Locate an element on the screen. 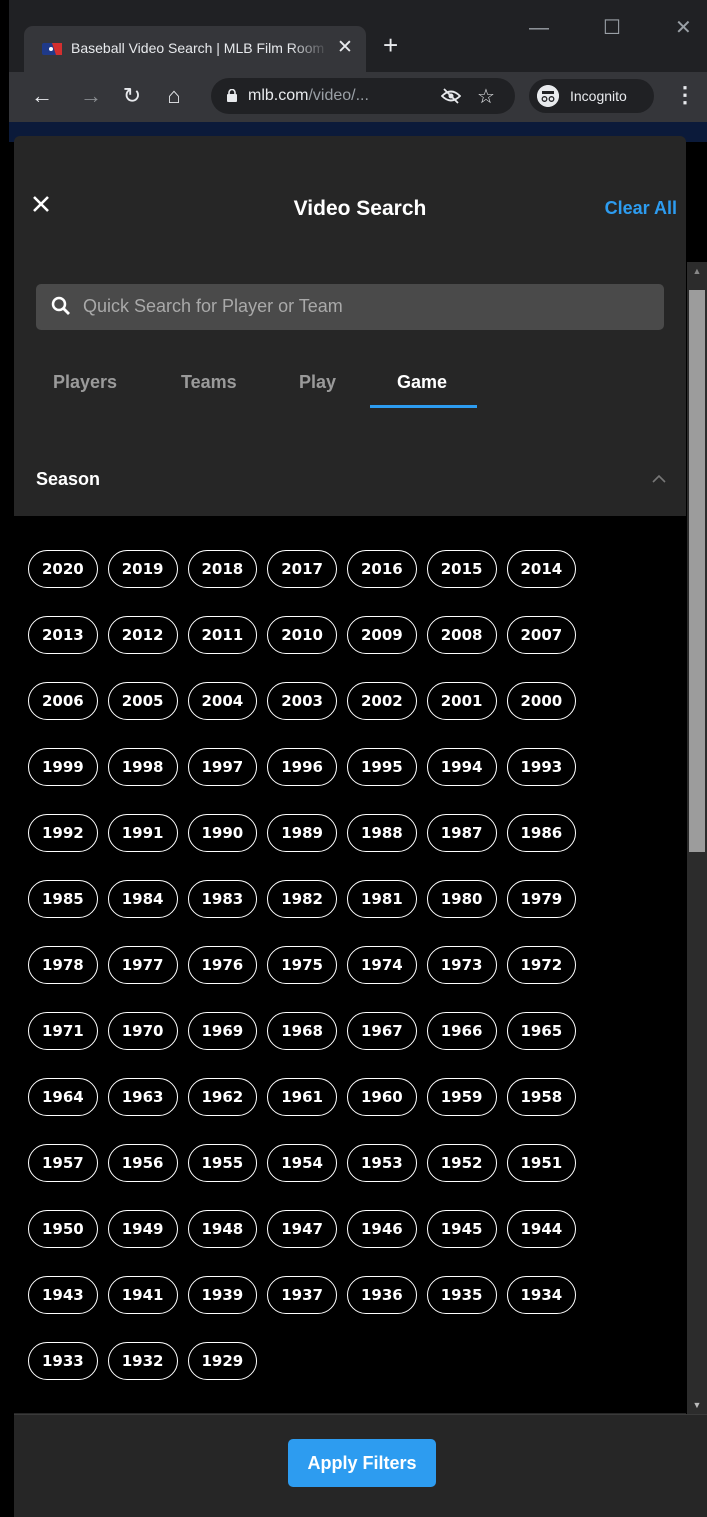 Image resolution: width=707 pixels, height=1517 pixels. year-chip: 1953 is located at coordinates (382, 1163).